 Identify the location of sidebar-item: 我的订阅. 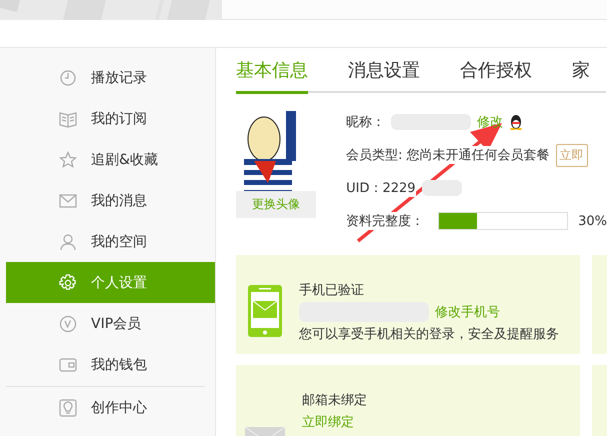
(111, 118).